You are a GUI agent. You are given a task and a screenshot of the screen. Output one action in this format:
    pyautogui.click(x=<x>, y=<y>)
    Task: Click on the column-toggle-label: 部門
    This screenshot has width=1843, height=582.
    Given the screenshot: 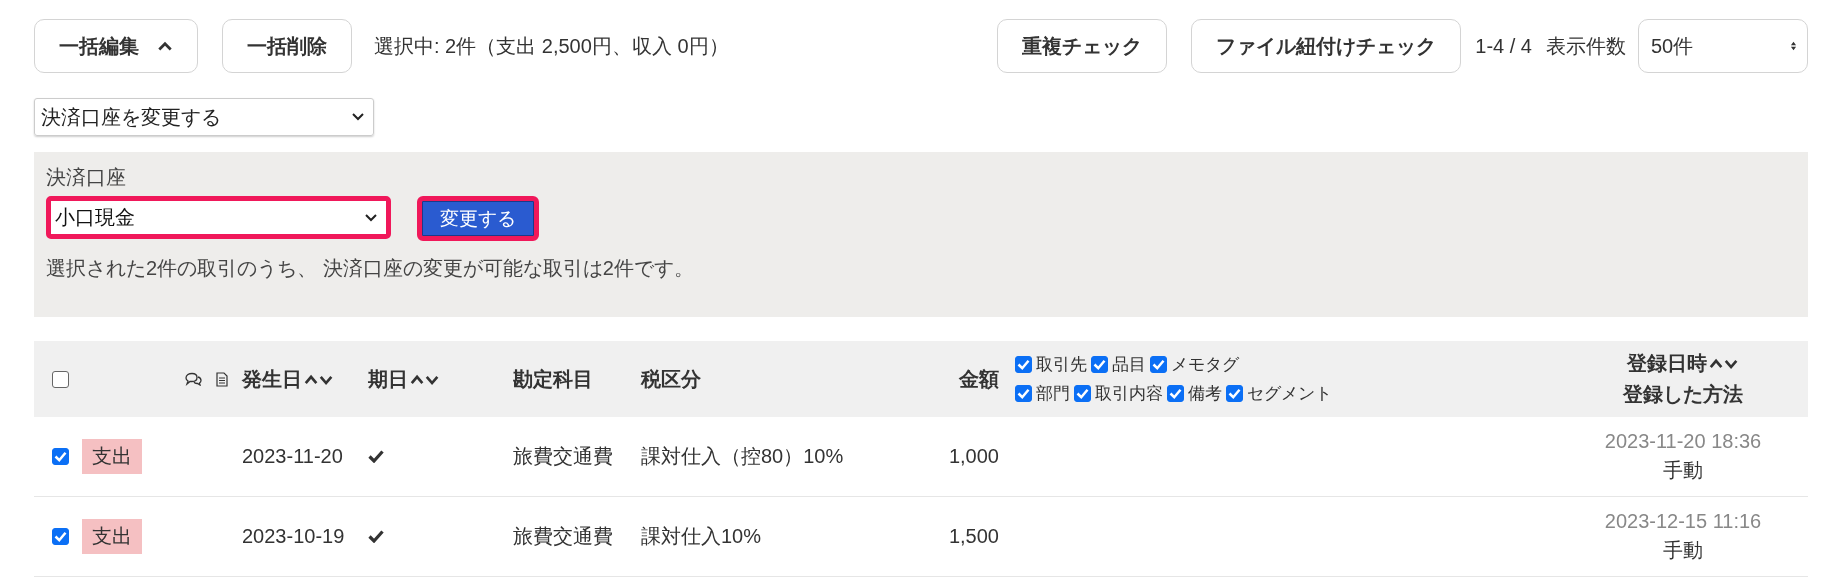 What is the action you would take?
    pyautogui.click(x=1053, y=394)
    